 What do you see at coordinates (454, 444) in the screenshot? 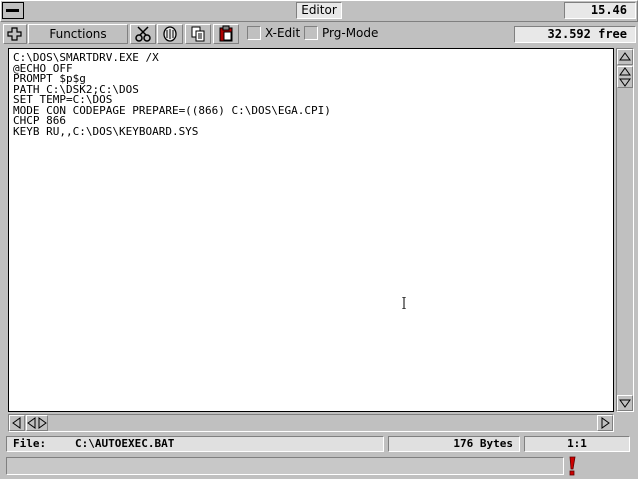
I see `file-size: 176 Bytes` at bounding box center [454, 444].